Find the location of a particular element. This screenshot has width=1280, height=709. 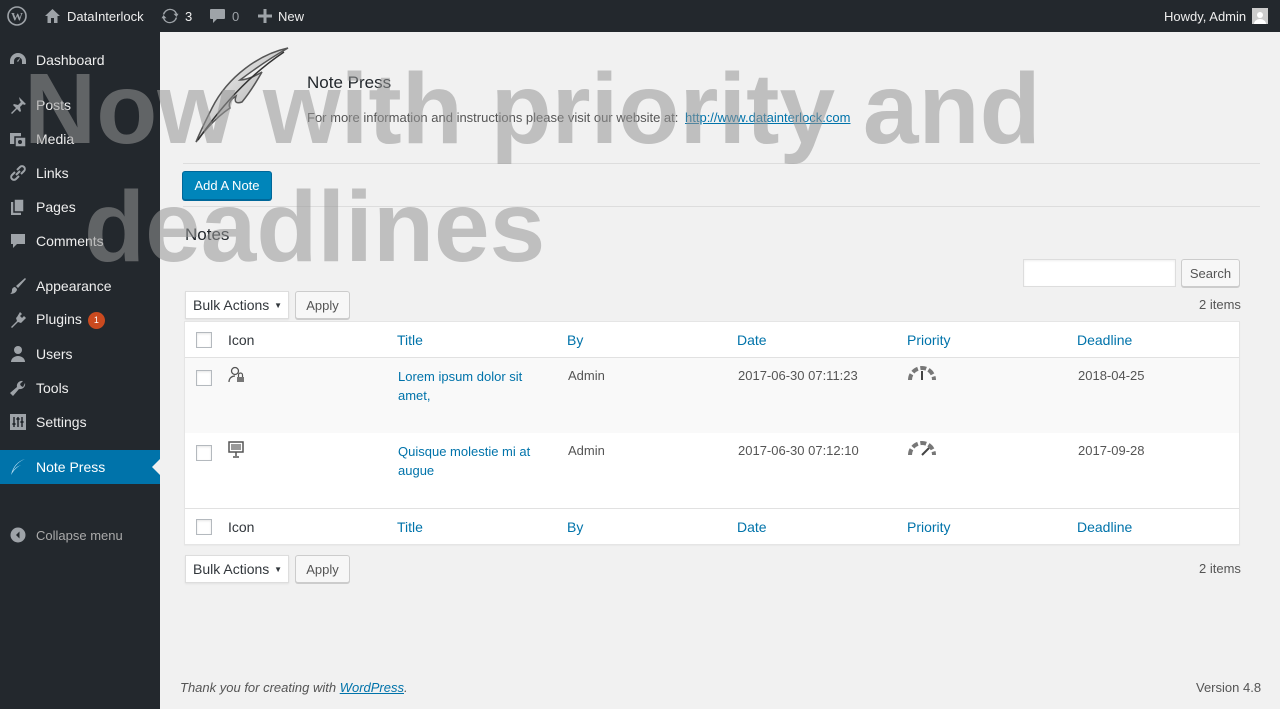

comments-link: 0 is located at coordinates (224, 16).